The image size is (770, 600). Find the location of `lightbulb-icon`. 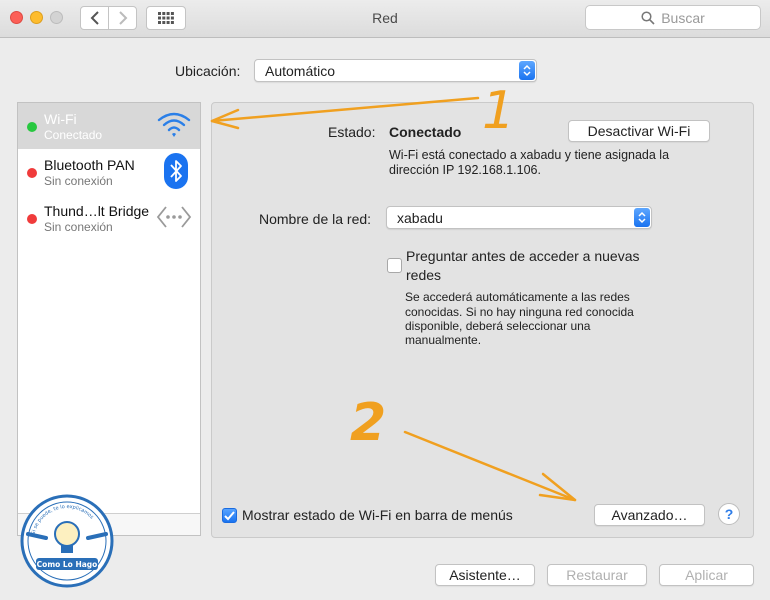

lightbulb-icon is located at coordinates (67, 534).